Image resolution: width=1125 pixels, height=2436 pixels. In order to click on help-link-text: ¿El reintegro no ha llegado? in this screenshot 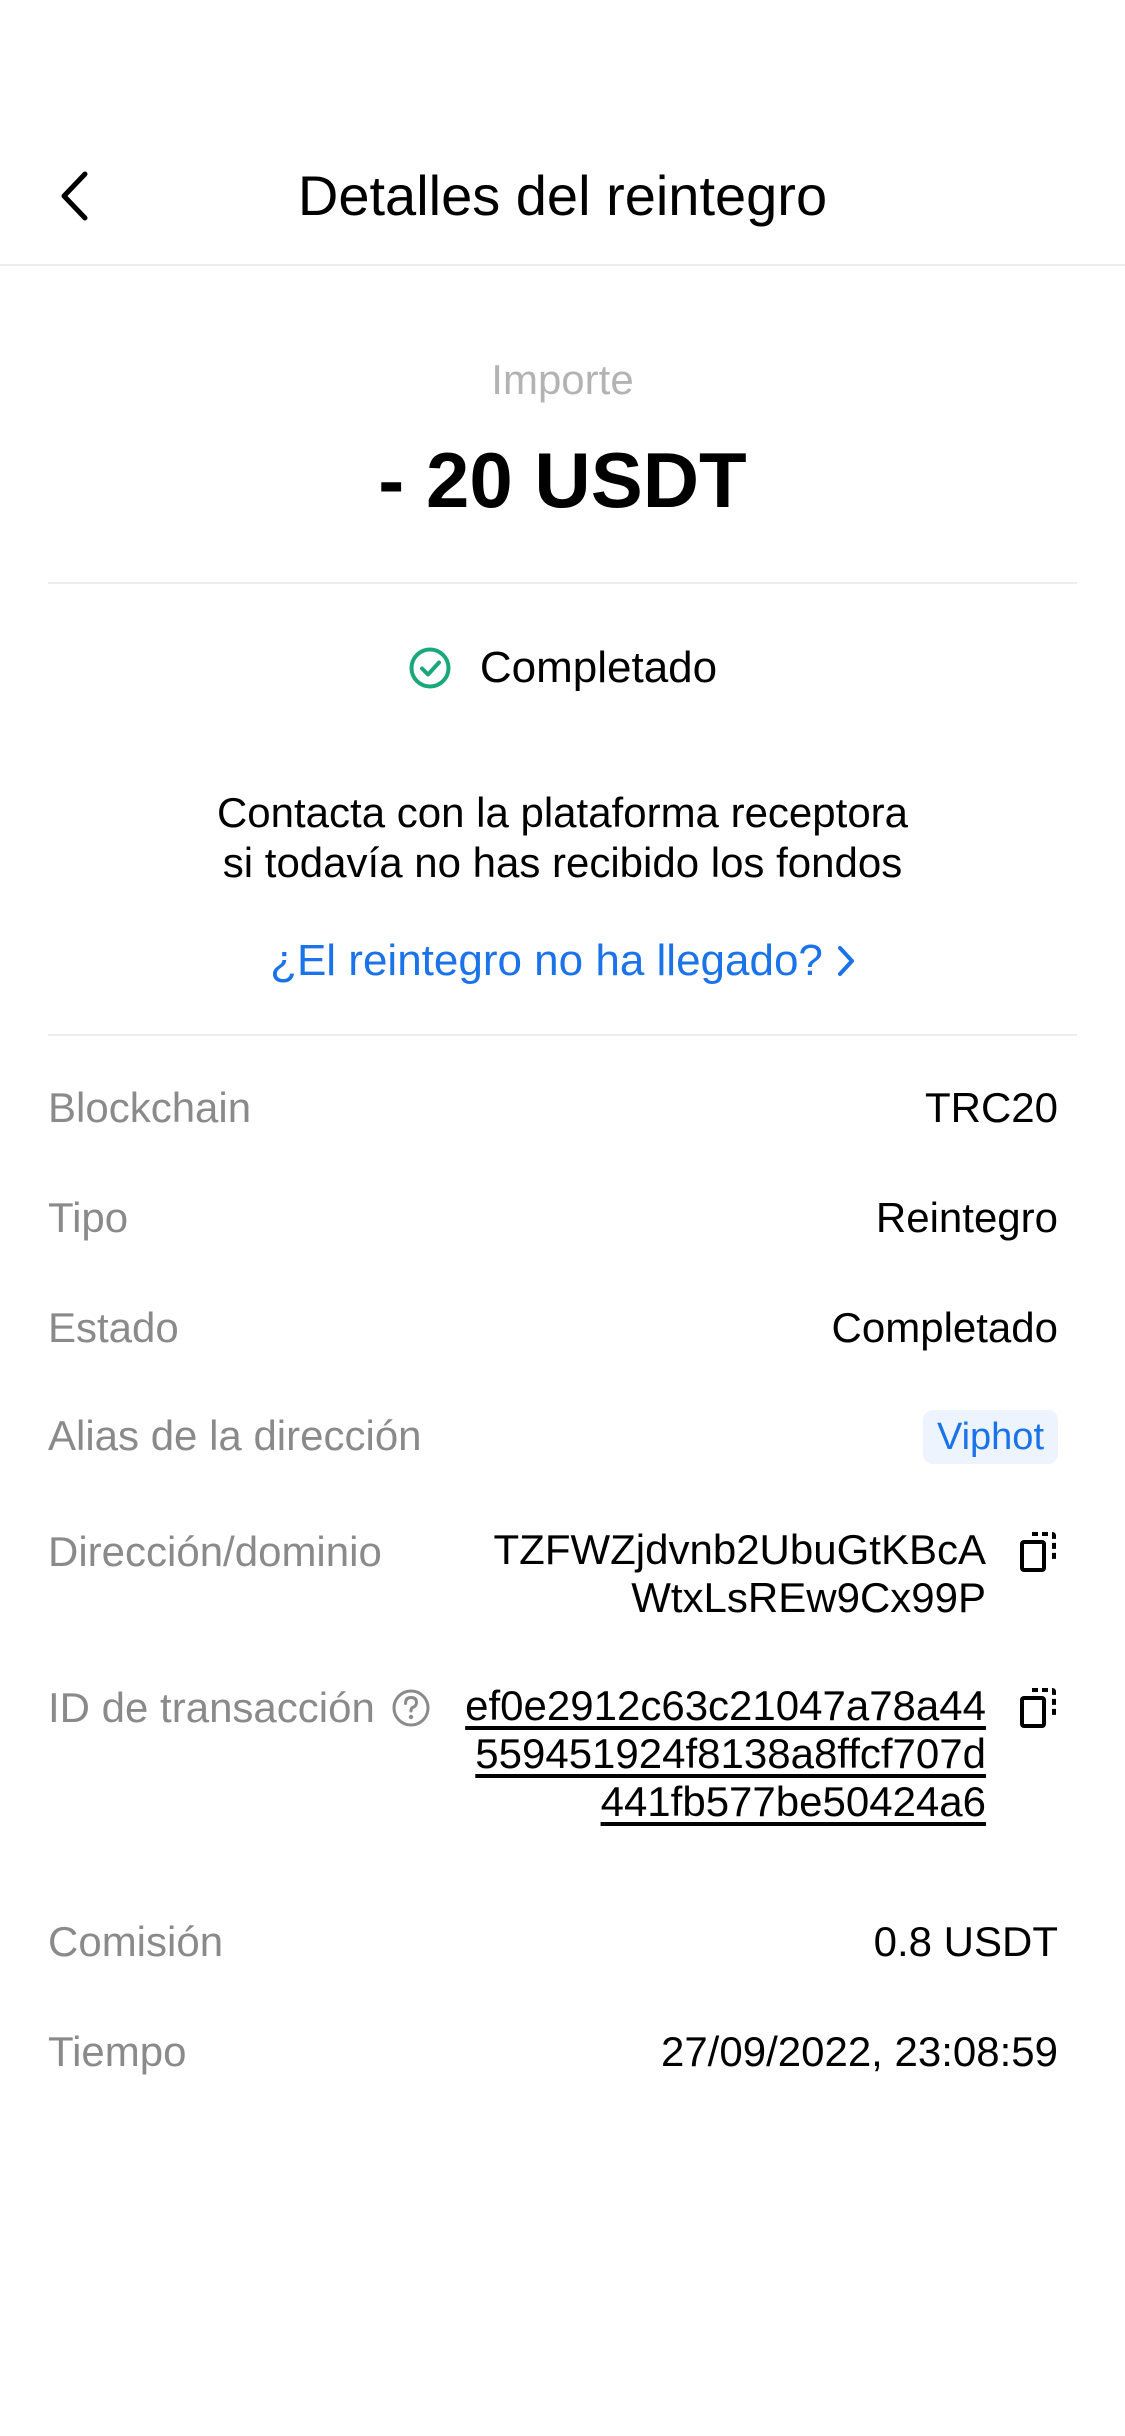, I will do `click(546, 960)`.